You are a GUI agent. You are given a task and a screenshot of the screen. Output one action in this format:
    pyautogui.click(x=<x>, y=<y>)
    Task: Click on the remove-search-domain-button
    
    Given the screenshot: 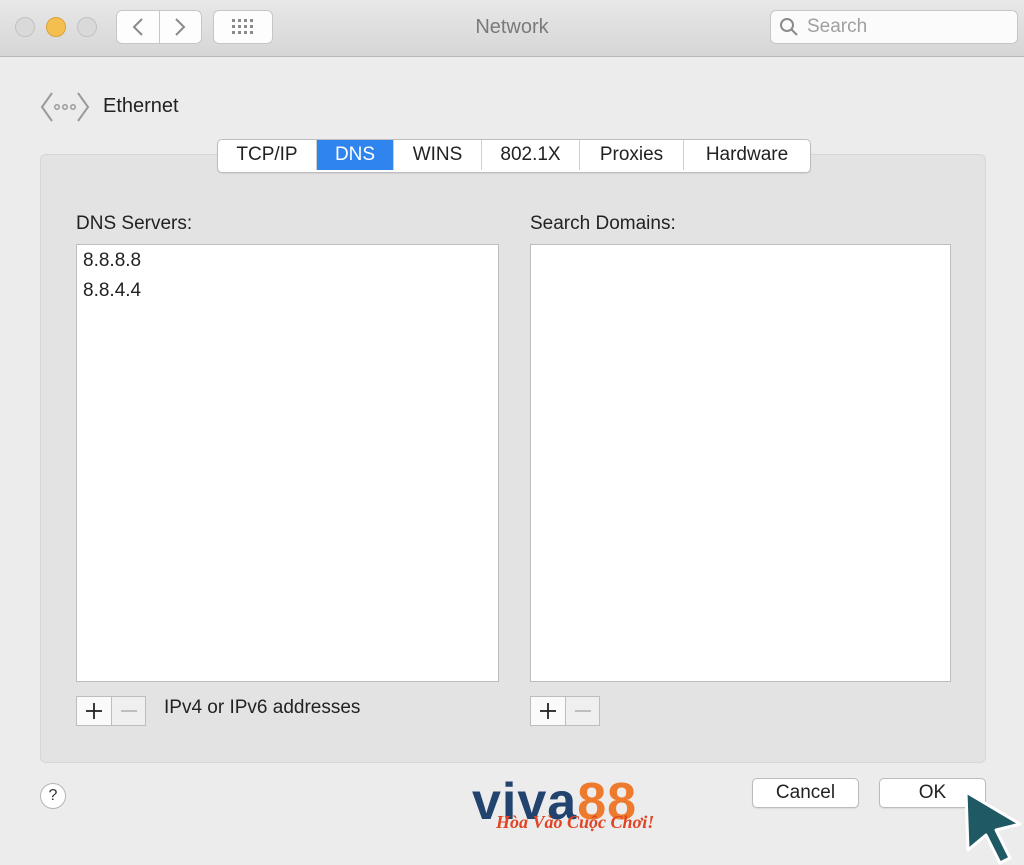 What is the action you would take?
    pyautogui.click(x=582, y=711)
    